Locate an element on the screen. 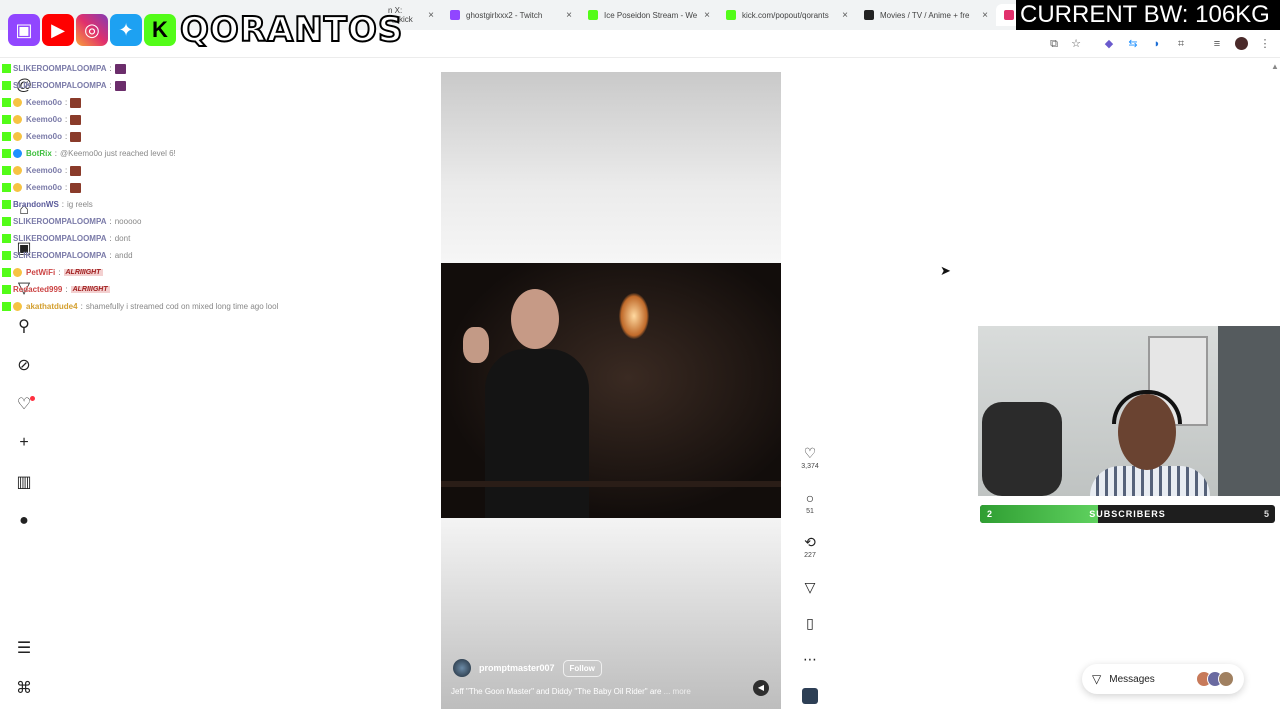  chat-message: SLIKEROOMPALOOMPA: dont is located at coordinates (212, 238).